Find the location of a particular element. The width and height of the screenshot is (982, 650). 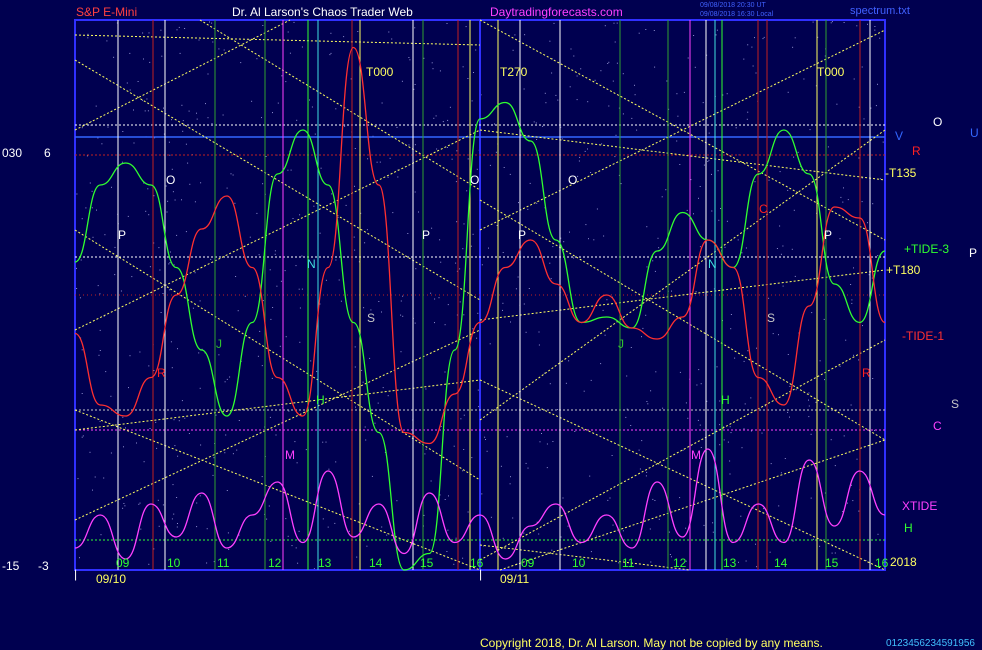

planet-label: H is located at coordinates (320, 400).